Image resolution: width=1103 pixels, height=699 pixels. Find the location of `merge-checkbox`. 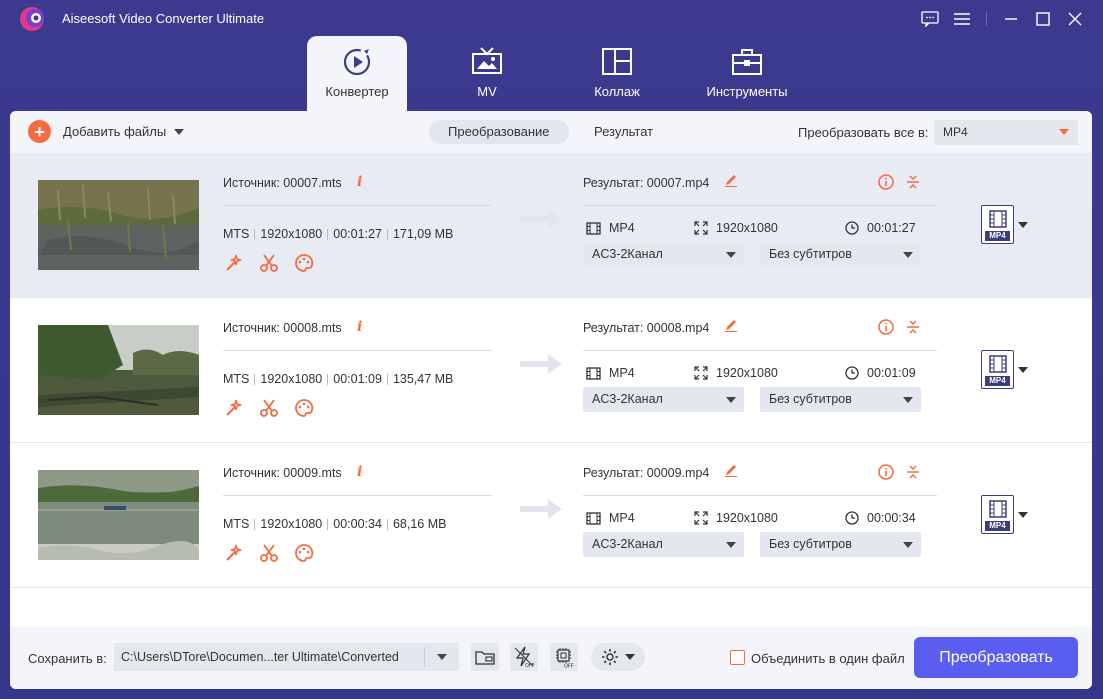

merge-checkbox is located at coordinates (737, 657).